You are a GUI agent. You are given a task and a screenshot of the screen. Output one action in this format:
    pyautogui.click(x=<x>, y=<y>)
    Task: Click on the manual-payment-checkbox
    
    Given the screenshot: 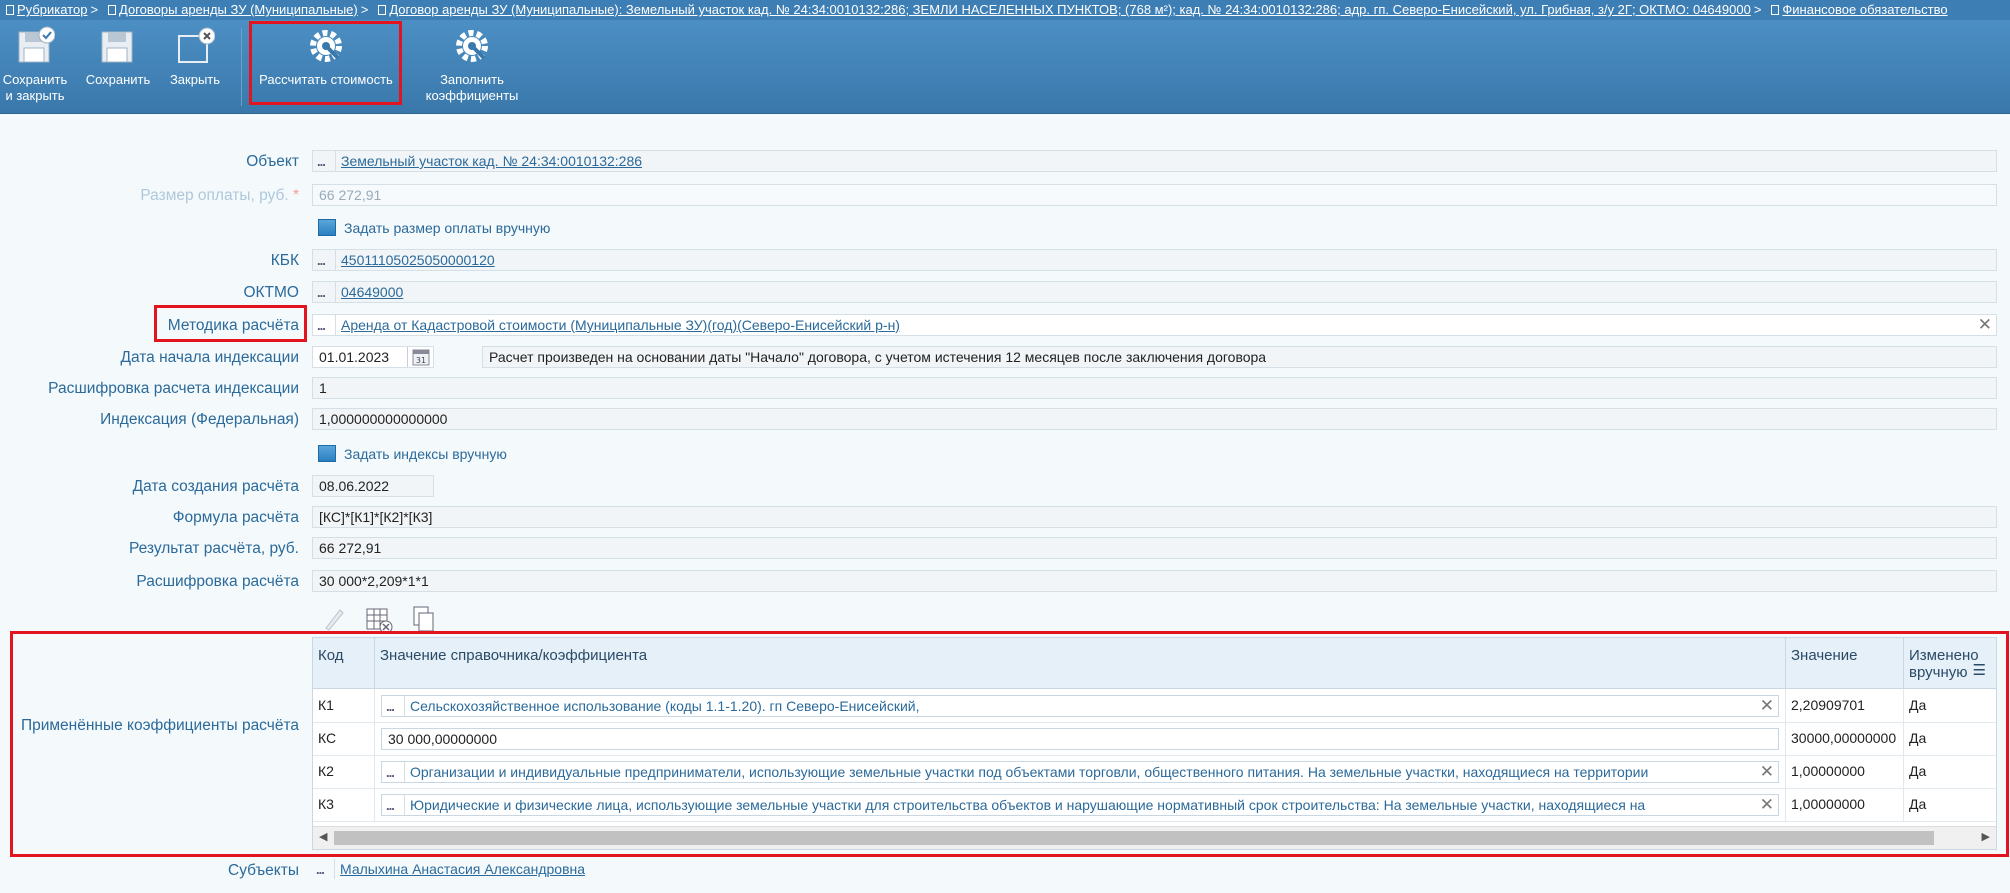 What is the action you would take?
    pyautogui.click(x=327, y=227)
    